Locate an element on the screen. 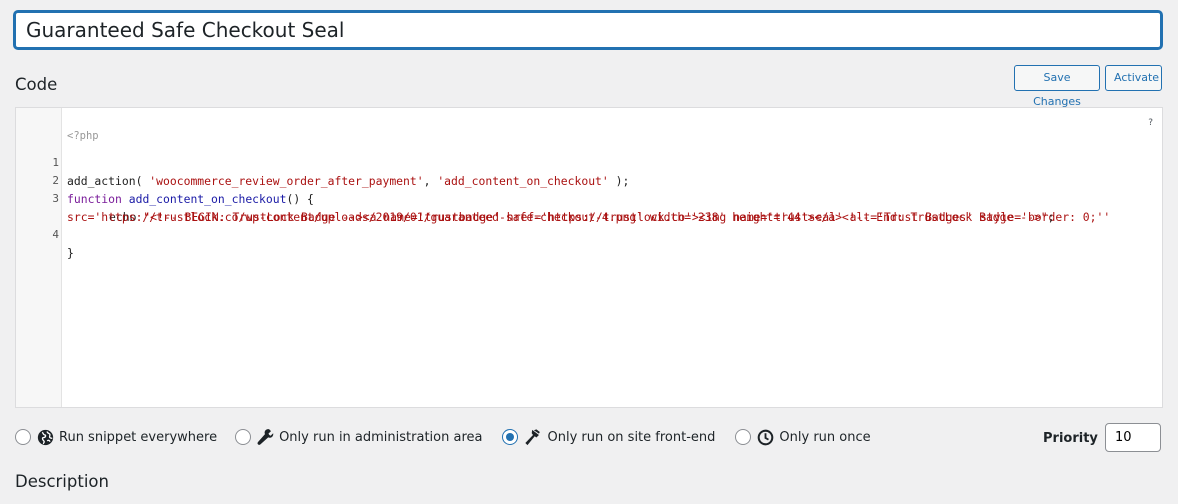  run-frontend-option: Only run on site front-end is located at coordinates (609, 437).